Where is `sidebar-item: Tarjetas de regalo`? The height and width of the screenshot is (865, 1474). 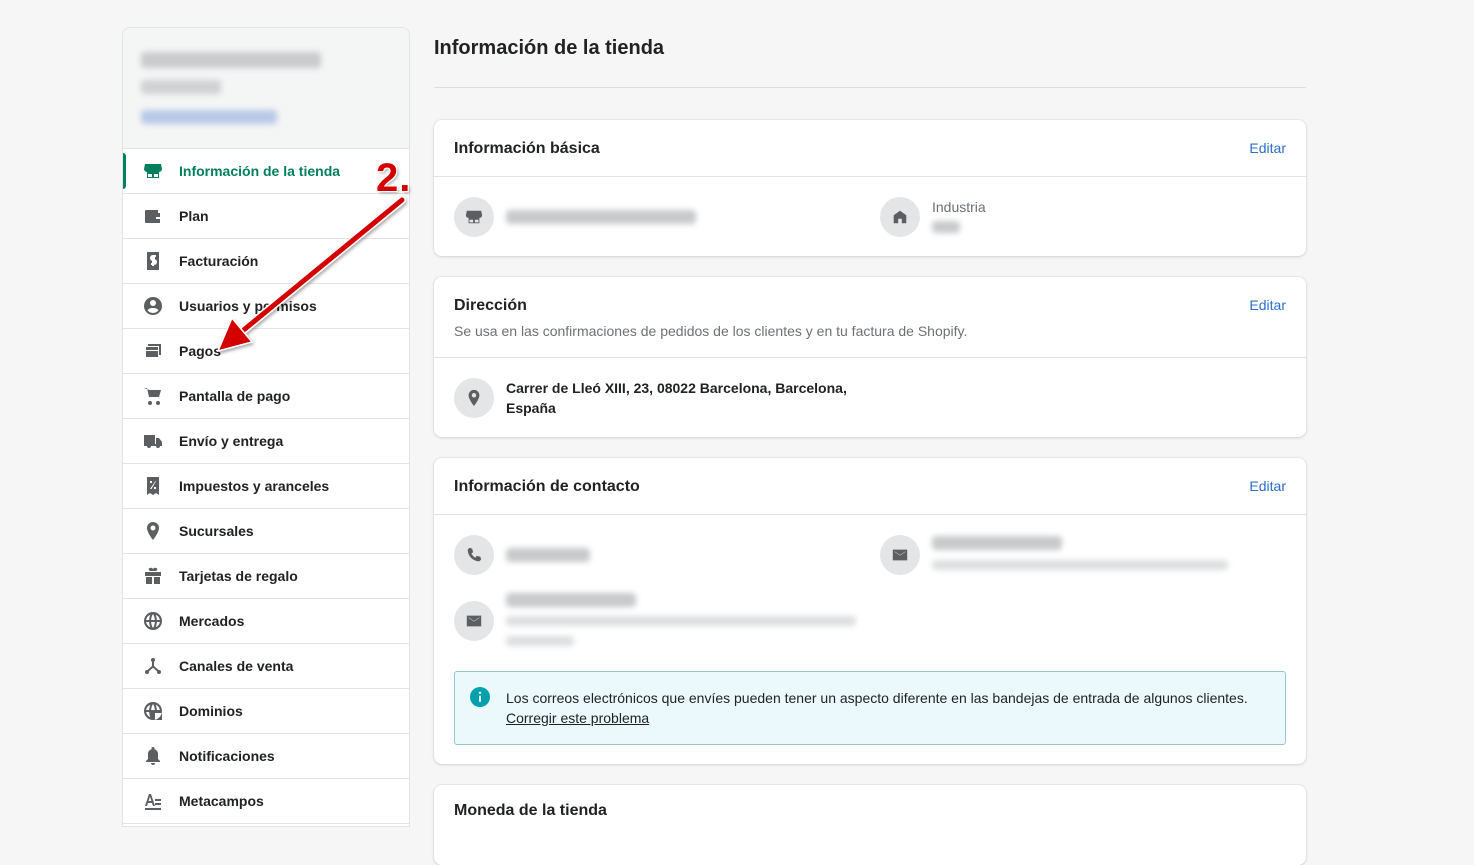
sidebar-item: Tarjetas de regalo is located at coordinates (266, 576).